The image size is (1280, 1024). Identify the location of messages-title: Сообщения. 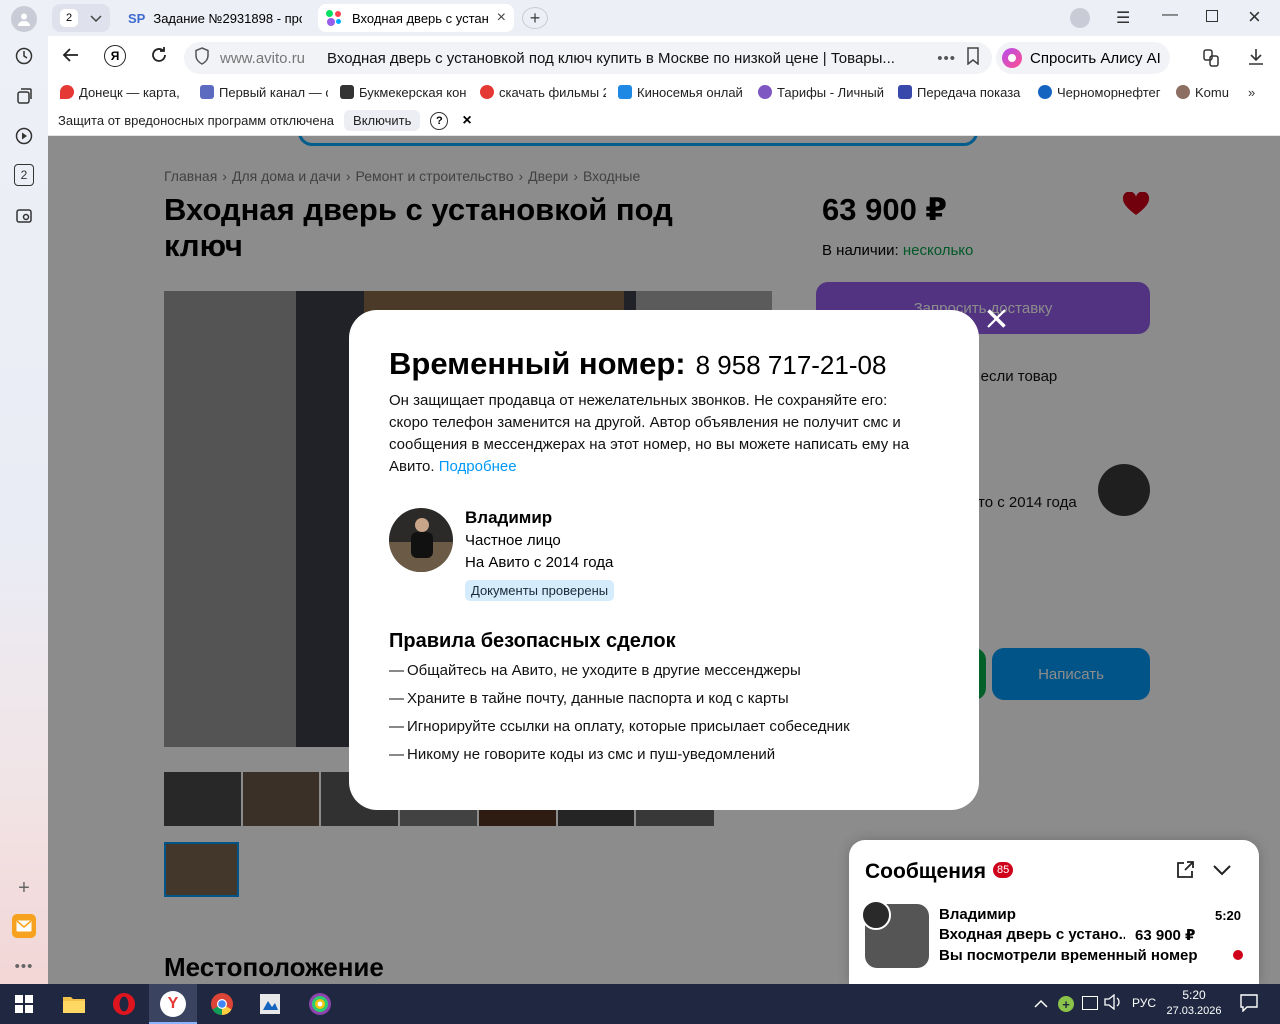
(926, 871).